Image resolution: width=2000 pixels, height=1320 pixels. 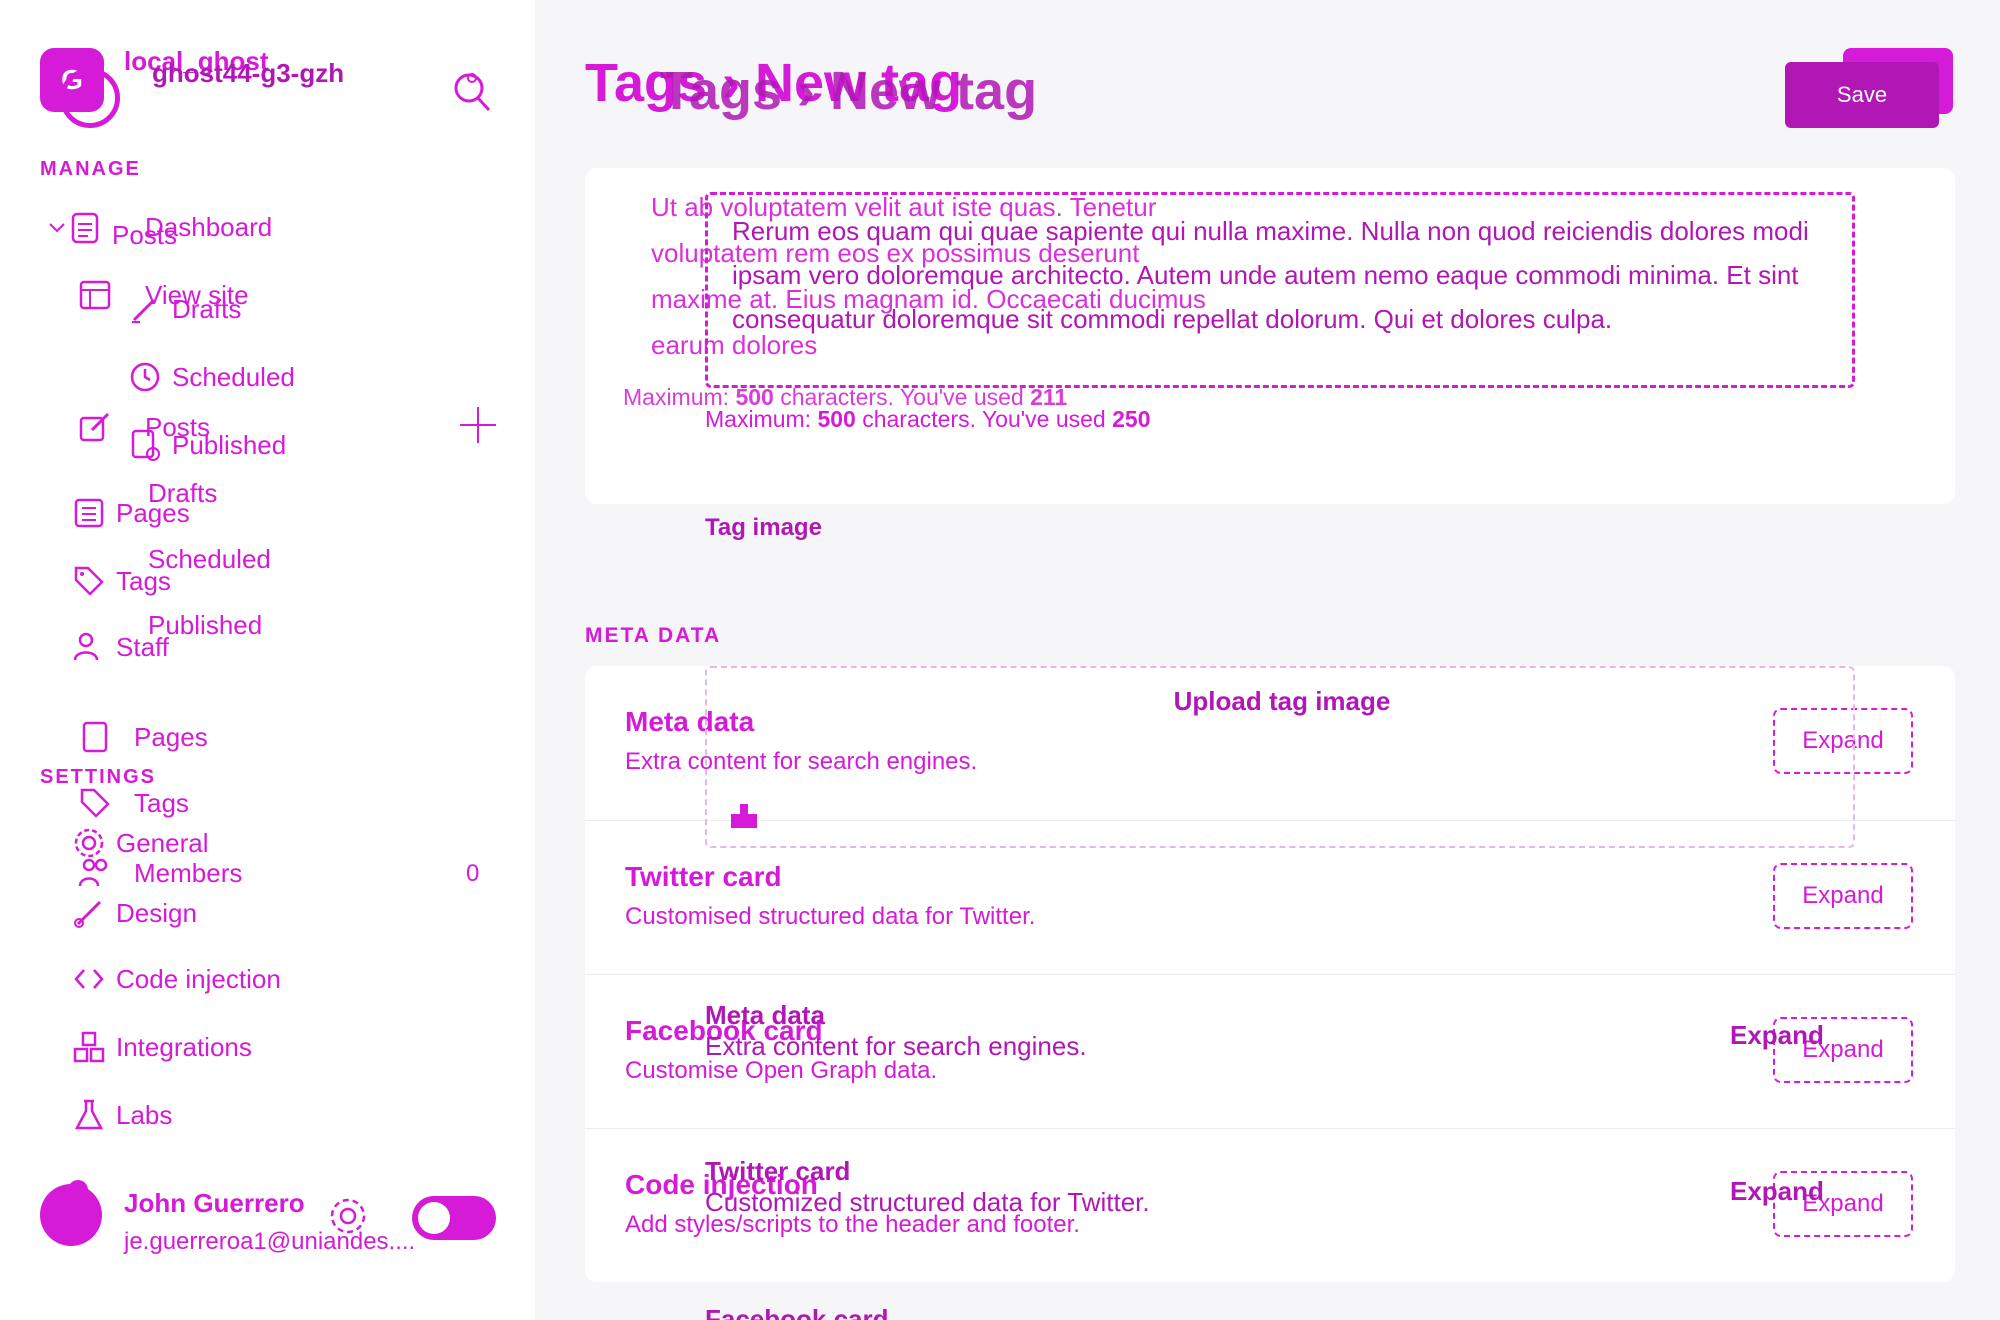 I want to click on staff-icon, so click(x=89, y=647).